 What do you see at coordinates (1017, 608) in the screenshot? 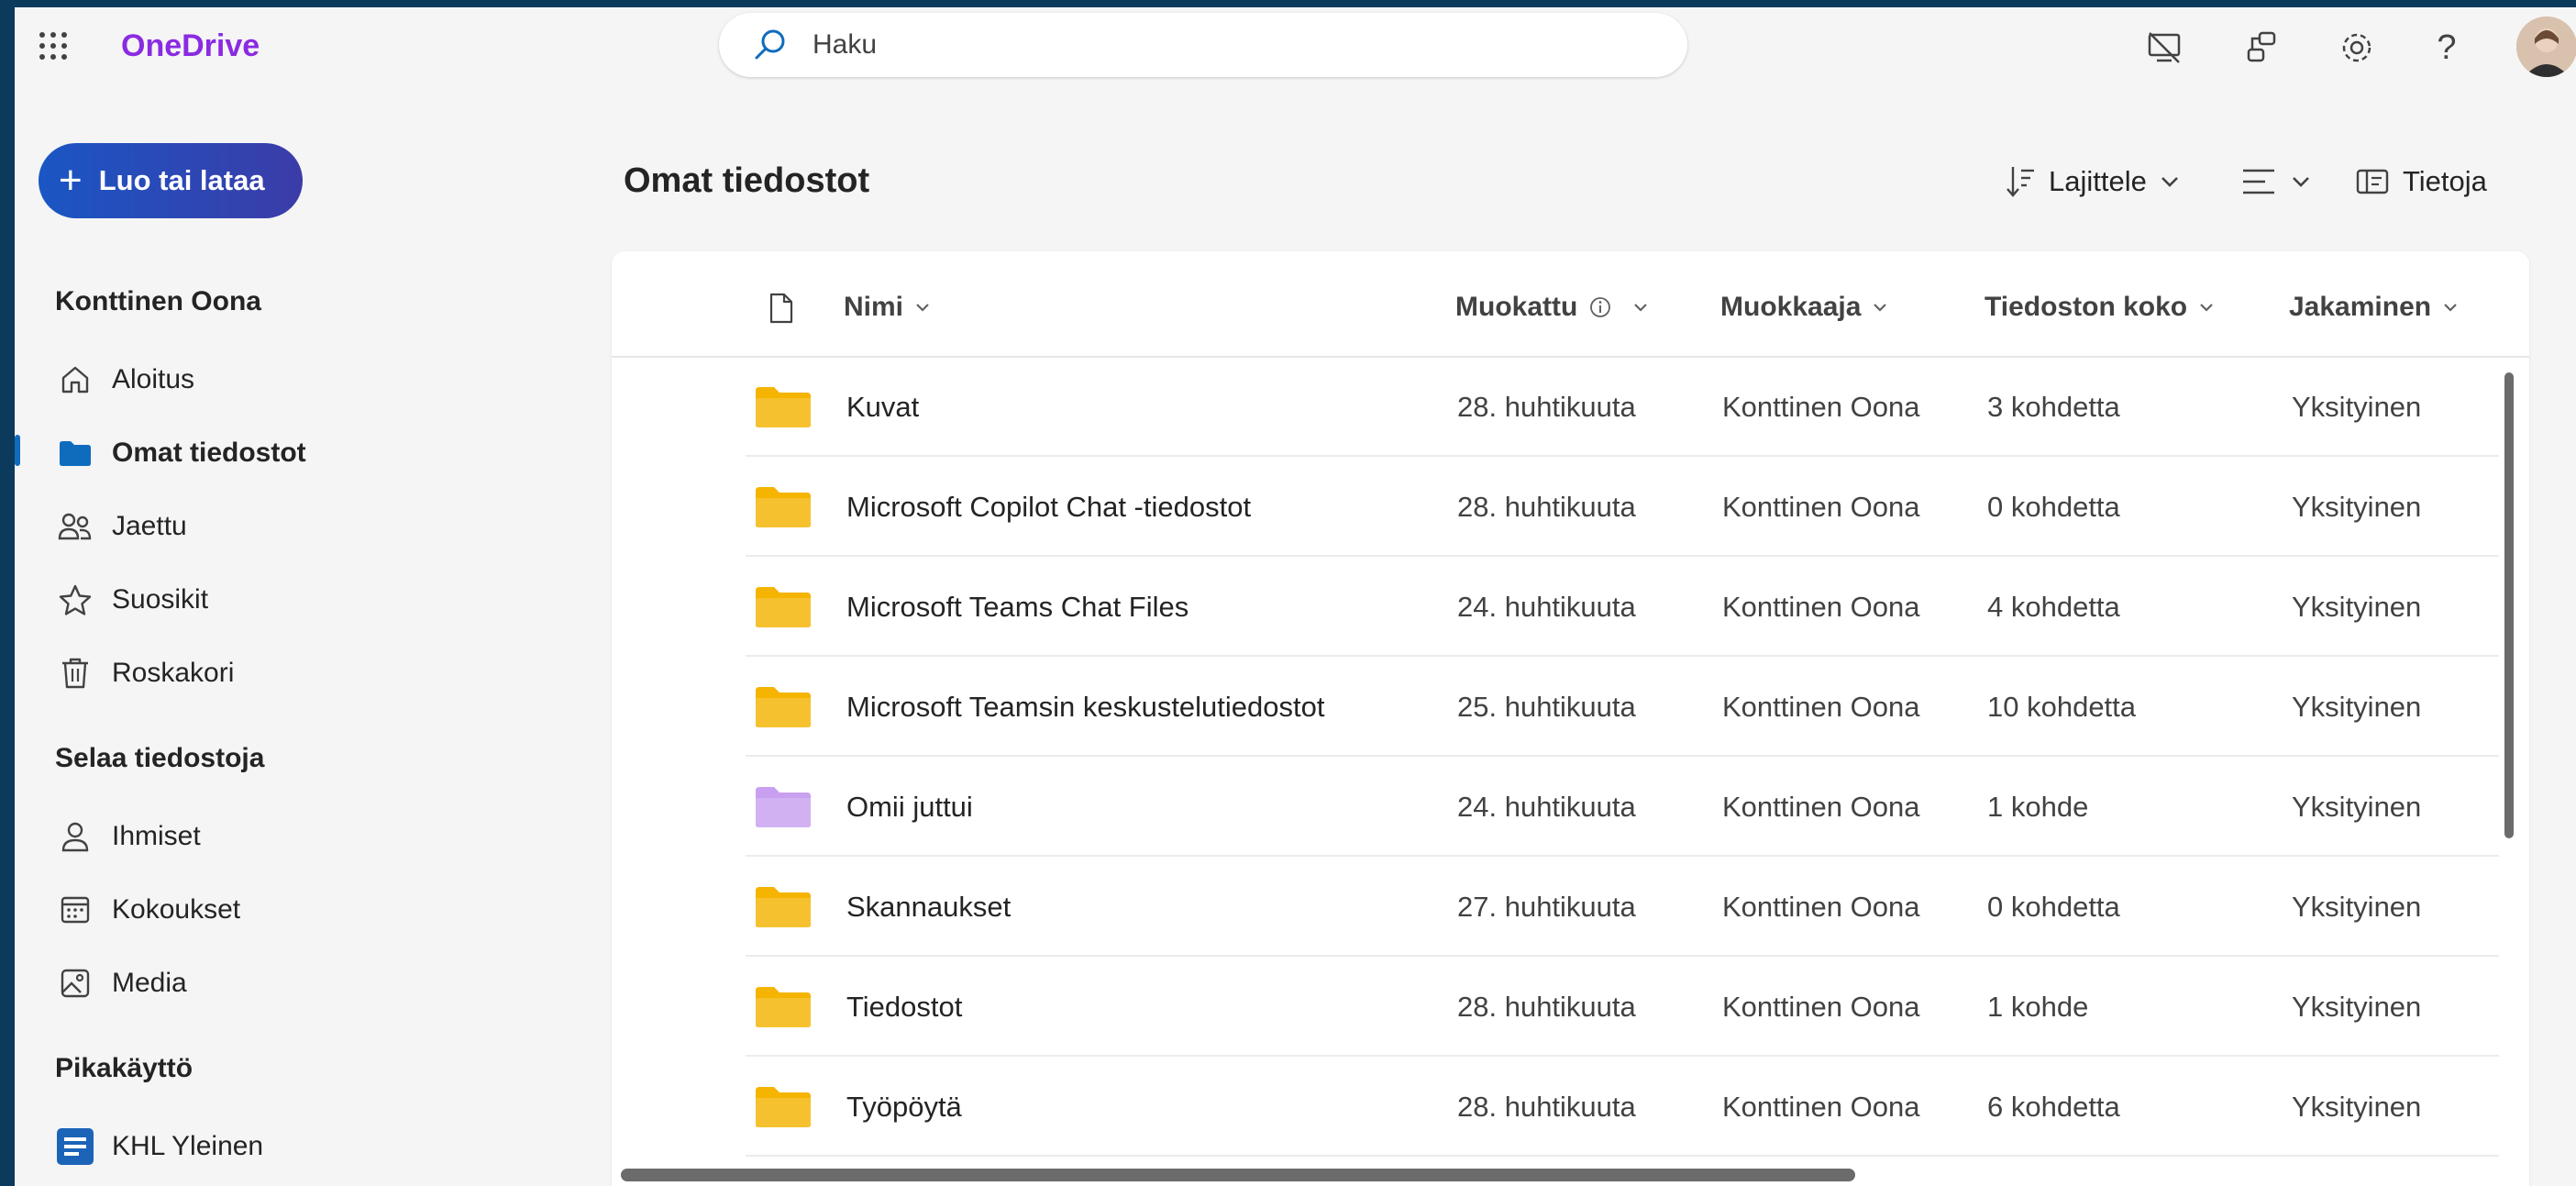
I see `file-name: Microsoft Teams Chat Files` at bounding box center [1017, 608].